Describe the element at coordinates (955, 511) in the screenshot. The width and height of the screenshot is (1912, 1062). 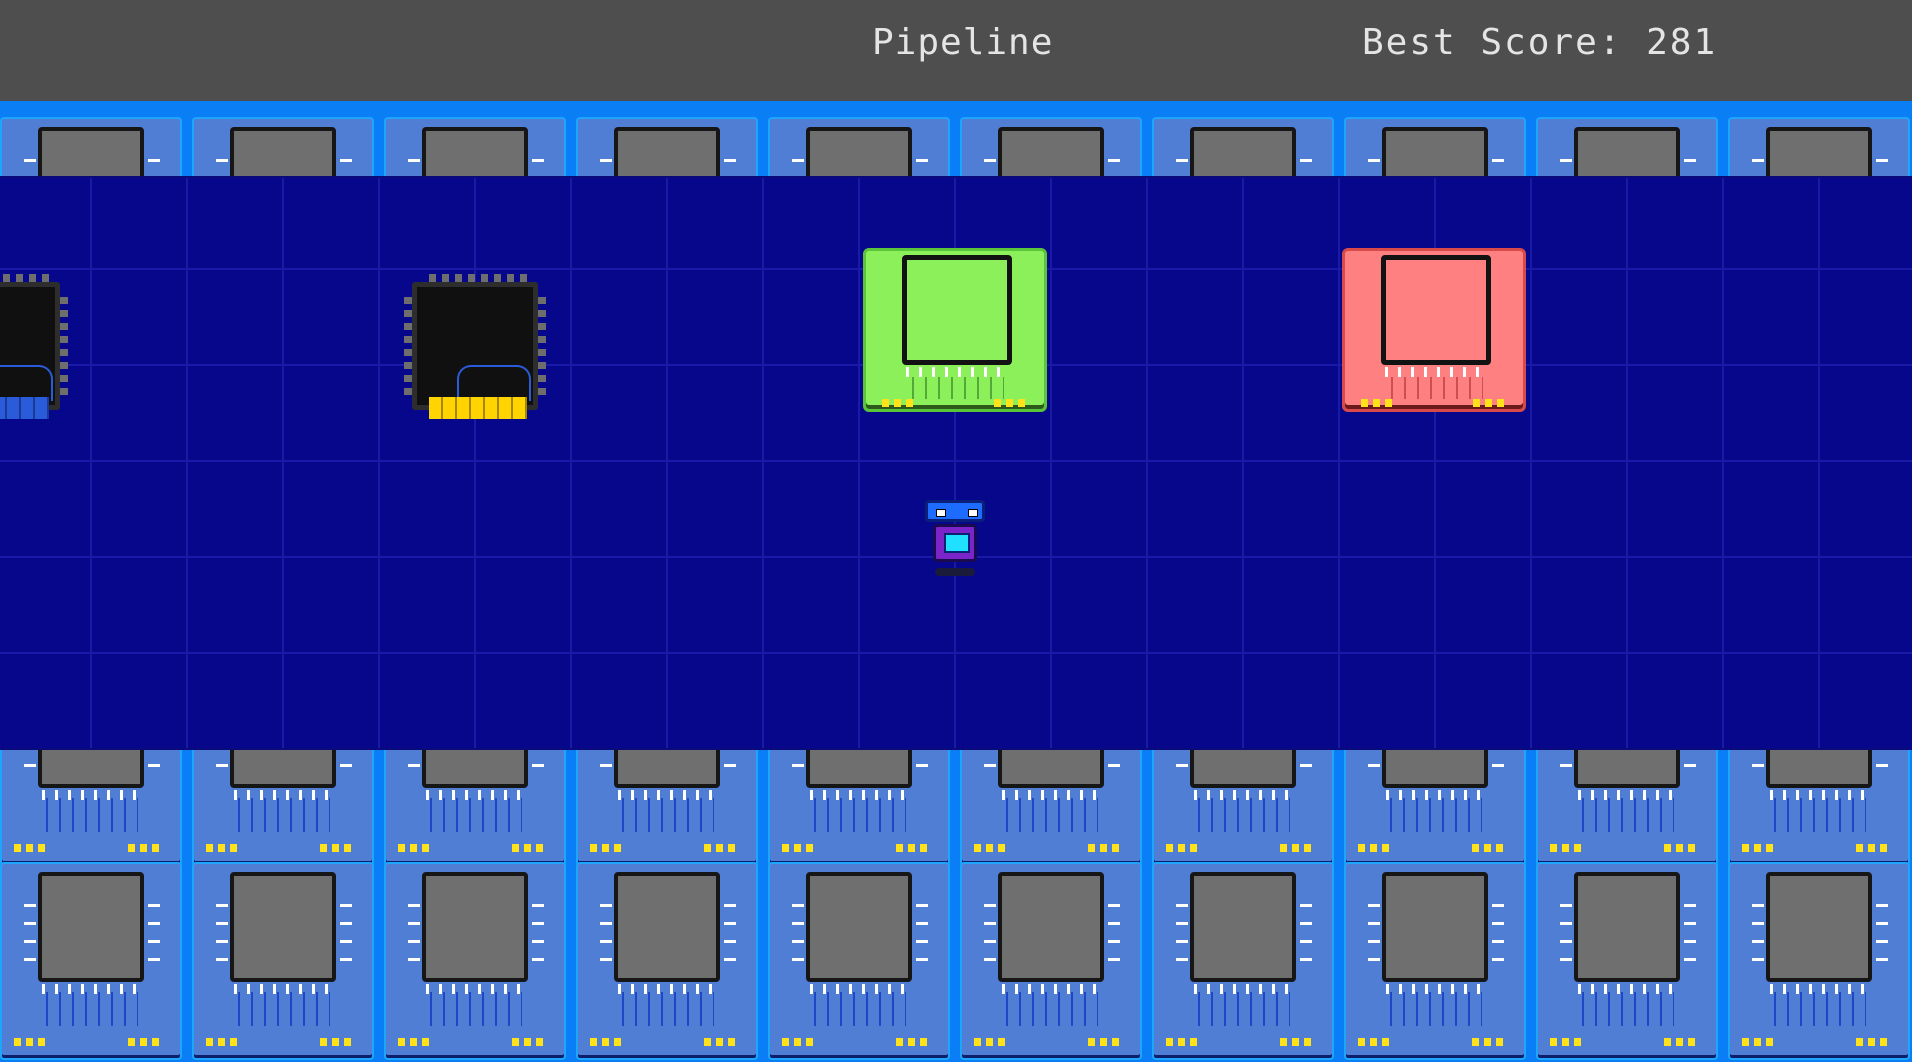
I see `robot-head` at that location.